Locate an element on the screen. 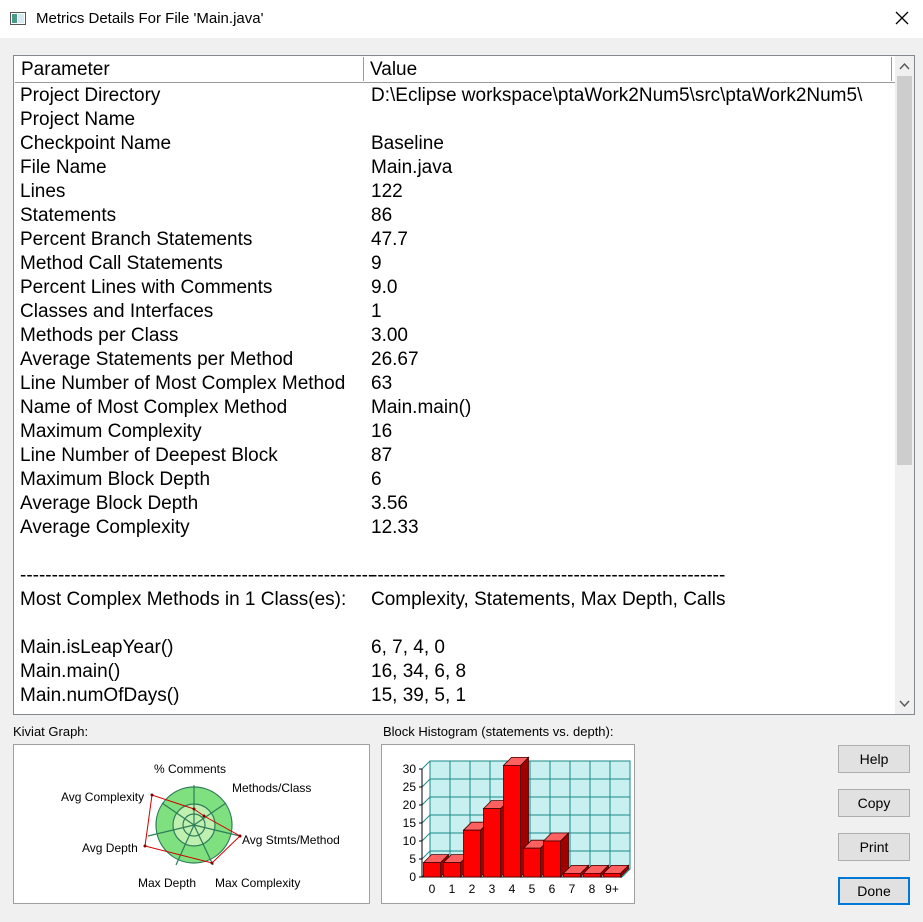 The height and width of the screenshot is (922, 923). cell-value: 63 is located at coordinates (382, 383).